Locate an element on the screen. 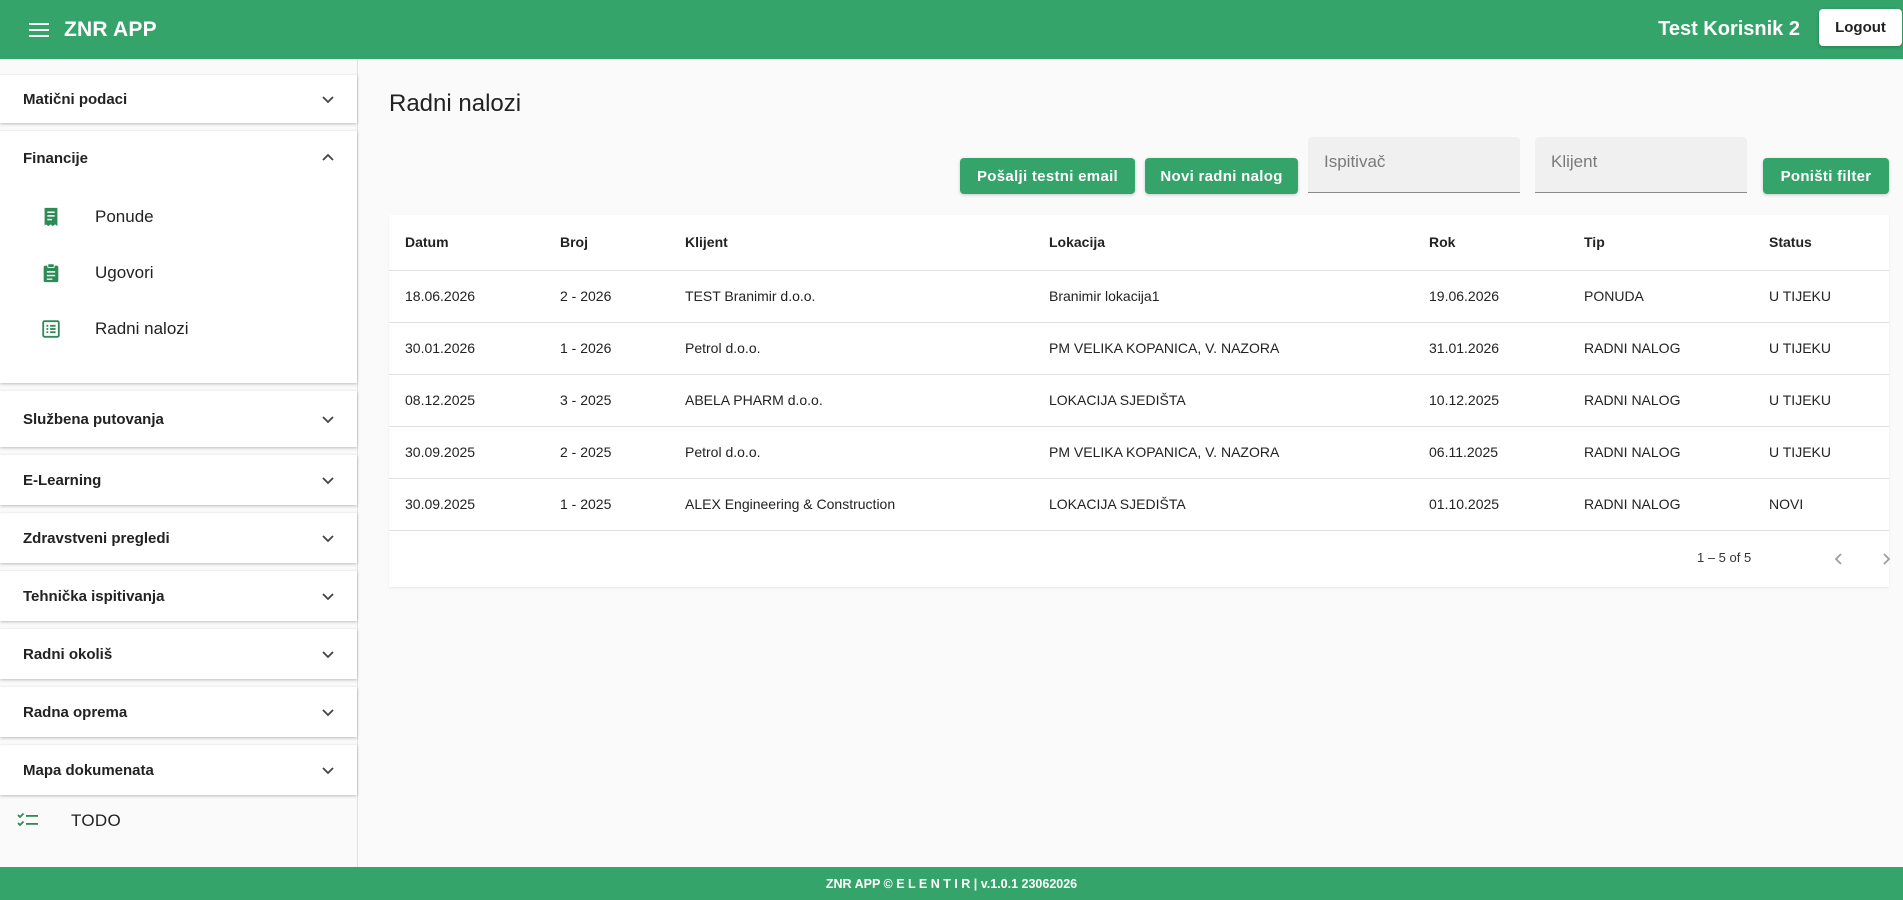 This screenshot has height=900, width=1903. sidebar-section-maticni-podaci: Matični podaci is located at coordinates (178, 99).